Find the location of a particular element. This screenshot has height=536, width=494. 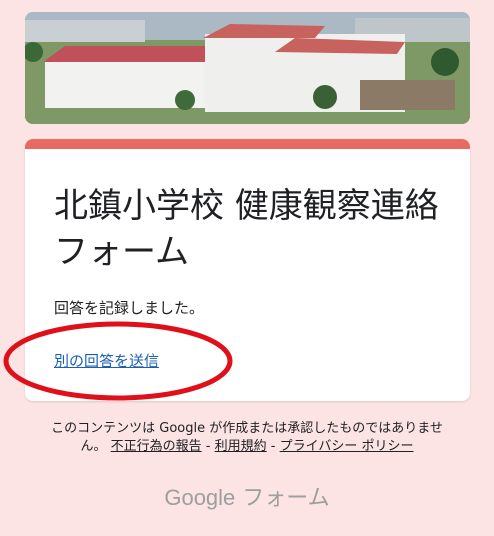

form-title: 北鎮小学校 健康観察連絡フォーム is located at coordinates (246, 229).